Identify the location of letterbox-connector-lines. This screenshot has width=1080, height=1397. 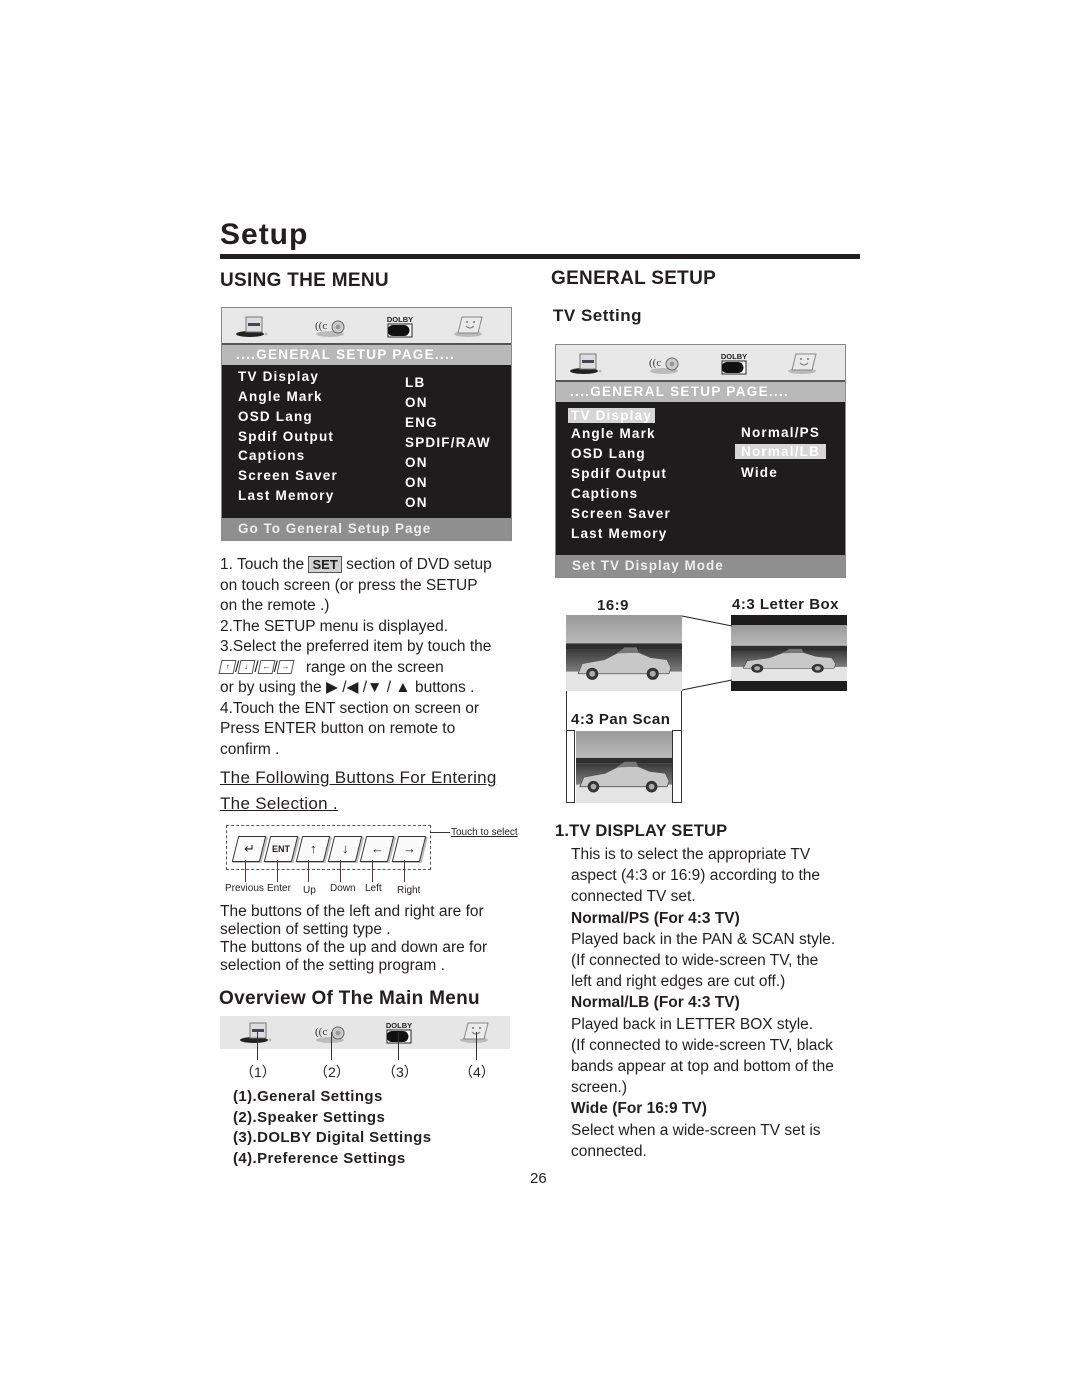
(707, 653).